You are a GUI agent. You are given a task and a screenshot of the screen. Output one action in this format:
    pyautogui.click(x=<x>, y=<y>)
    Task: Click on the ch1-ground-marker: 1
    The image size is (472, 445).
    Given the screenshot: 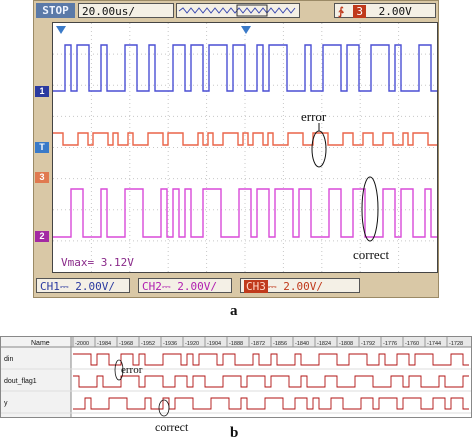 What is the action you would take?
    pyautogui.click(x=42, y=91)
    